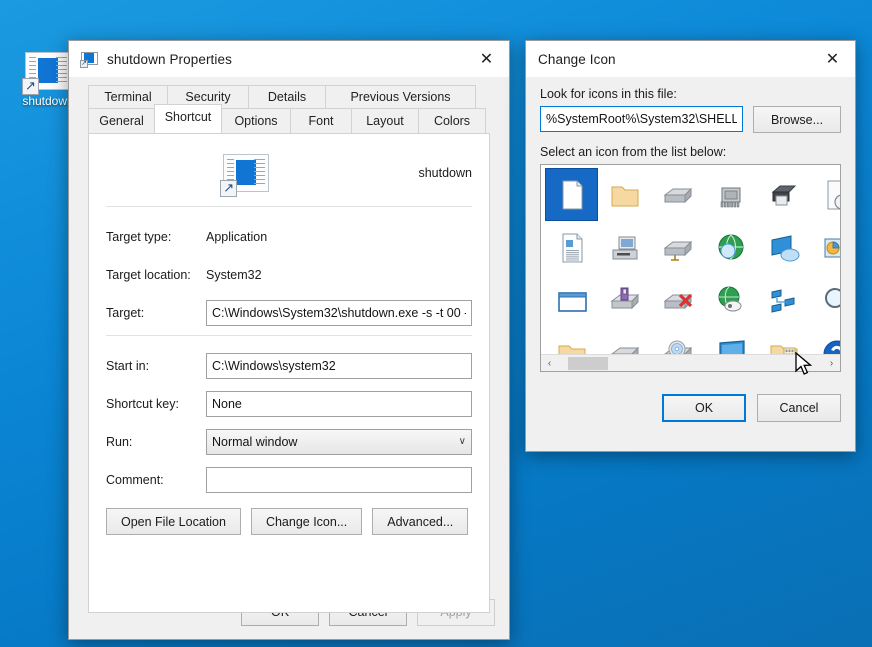 The height and width of the screenshot is (647, 872). I want to click on icon-cell-hard-drive-icon, so click(677, 194).